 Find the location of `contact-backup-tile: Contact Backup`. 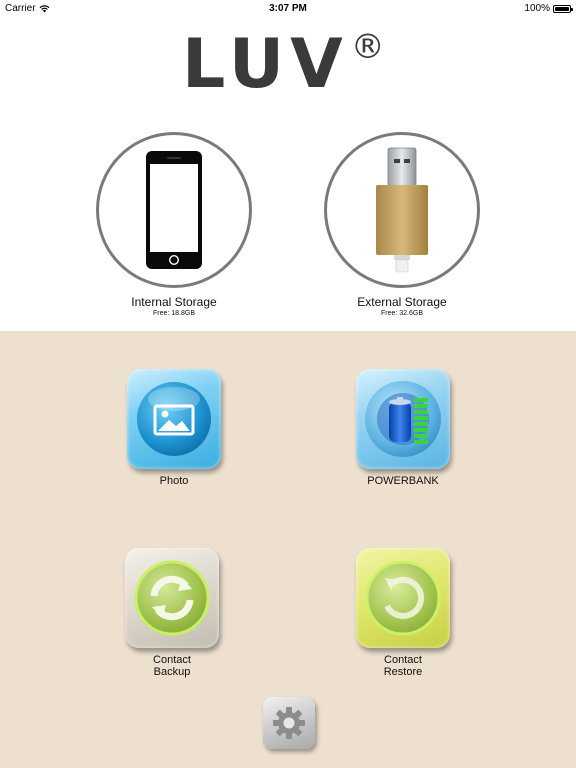

contact-backup-tile: Contact Backup is located at coordinates (172, 613).